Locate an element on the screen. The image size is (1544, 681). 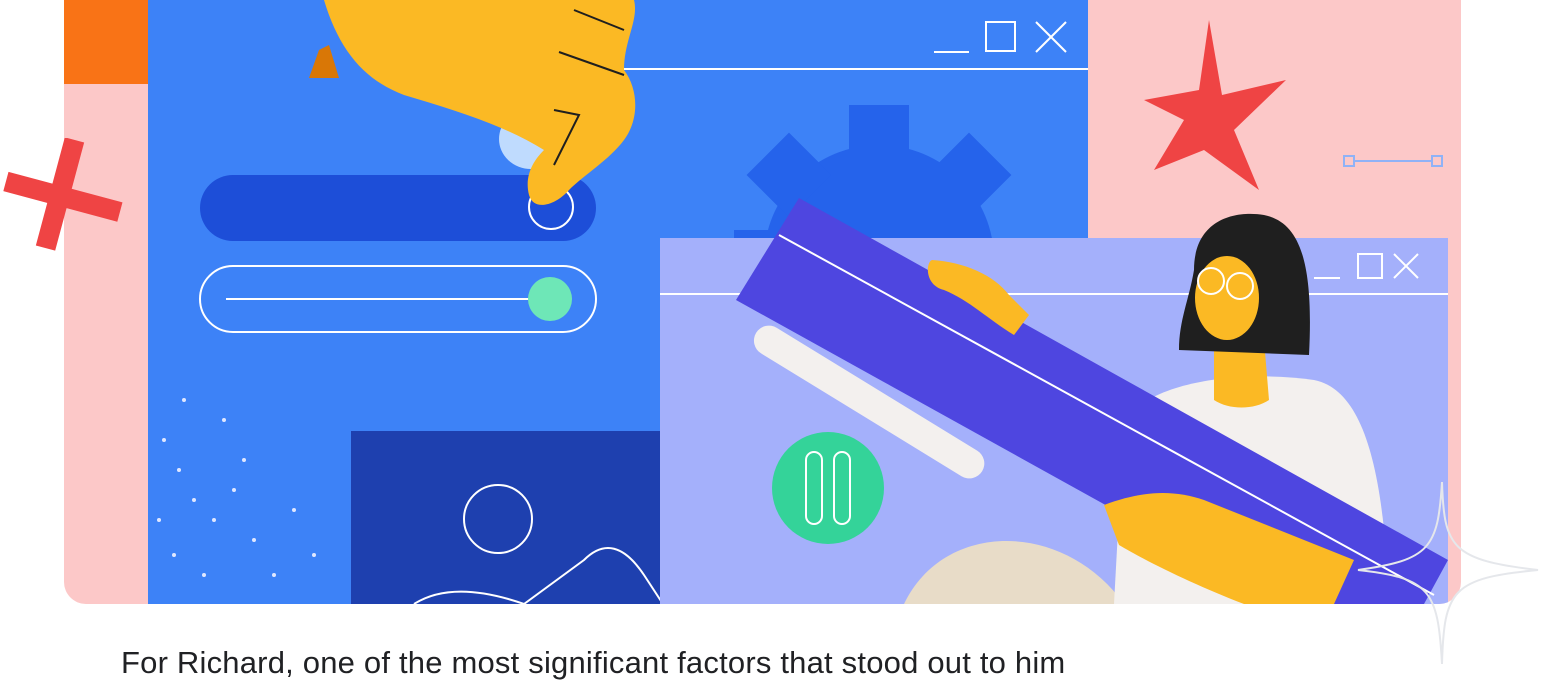
red-star-icon is located at coordinates (1215, 105).